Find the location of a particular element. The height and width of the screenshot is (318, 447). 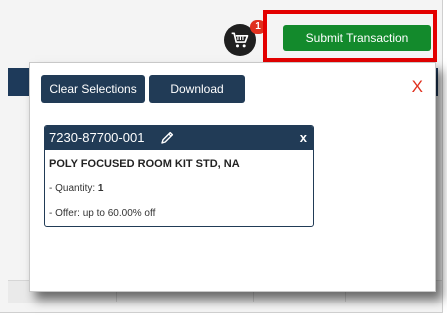

quantity-value: 1 is located at coordinates (100, 188).